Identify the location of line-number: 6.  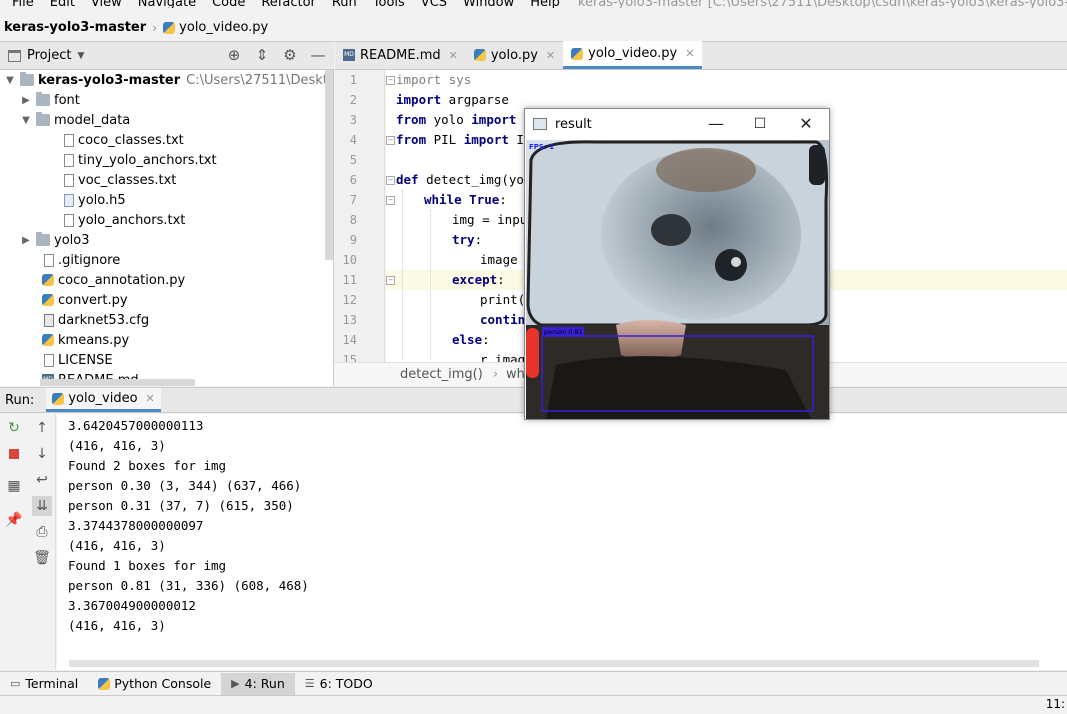
(353, 180).